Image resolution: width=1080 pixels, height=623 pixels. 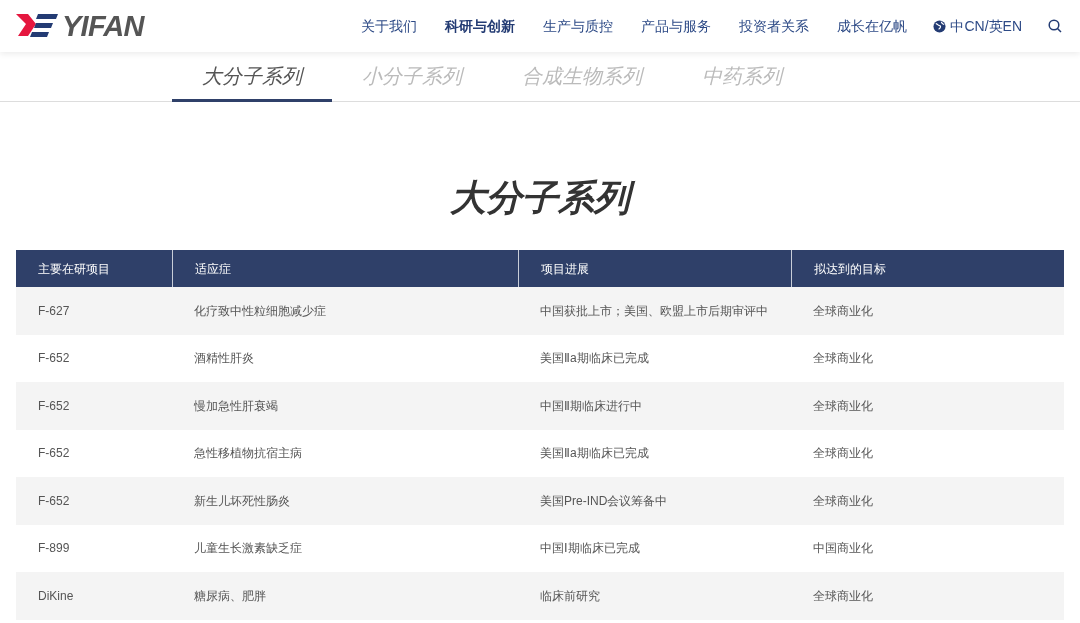 What do you see at coordinates (940, 26) in the screenshot?
I see `globe-icon` at bounding box center [940, 26].